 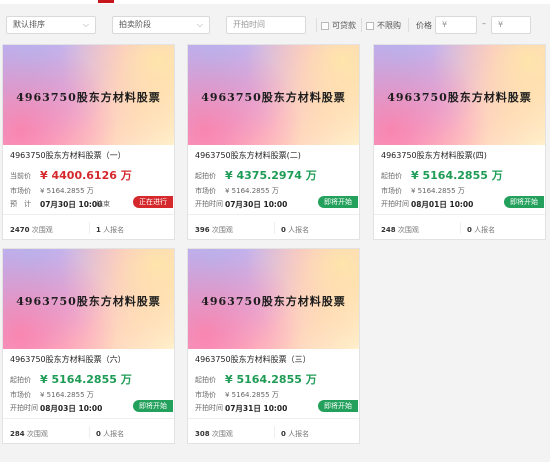 What do you see at coordinates (88, 431) in the screenshot?
I see `card-footer: 284 次围观 0 人报名` at bounding box center [88, 431].